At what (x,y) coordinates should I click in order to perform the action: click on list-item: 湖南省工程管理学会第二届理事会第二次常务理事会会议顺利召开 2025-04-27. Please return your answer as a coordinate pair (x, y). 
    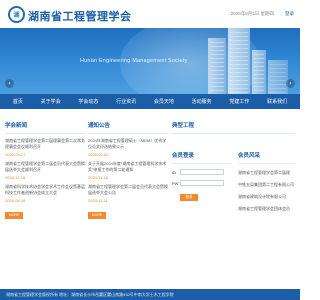
    Looking at the image, I should click on (45, 147).